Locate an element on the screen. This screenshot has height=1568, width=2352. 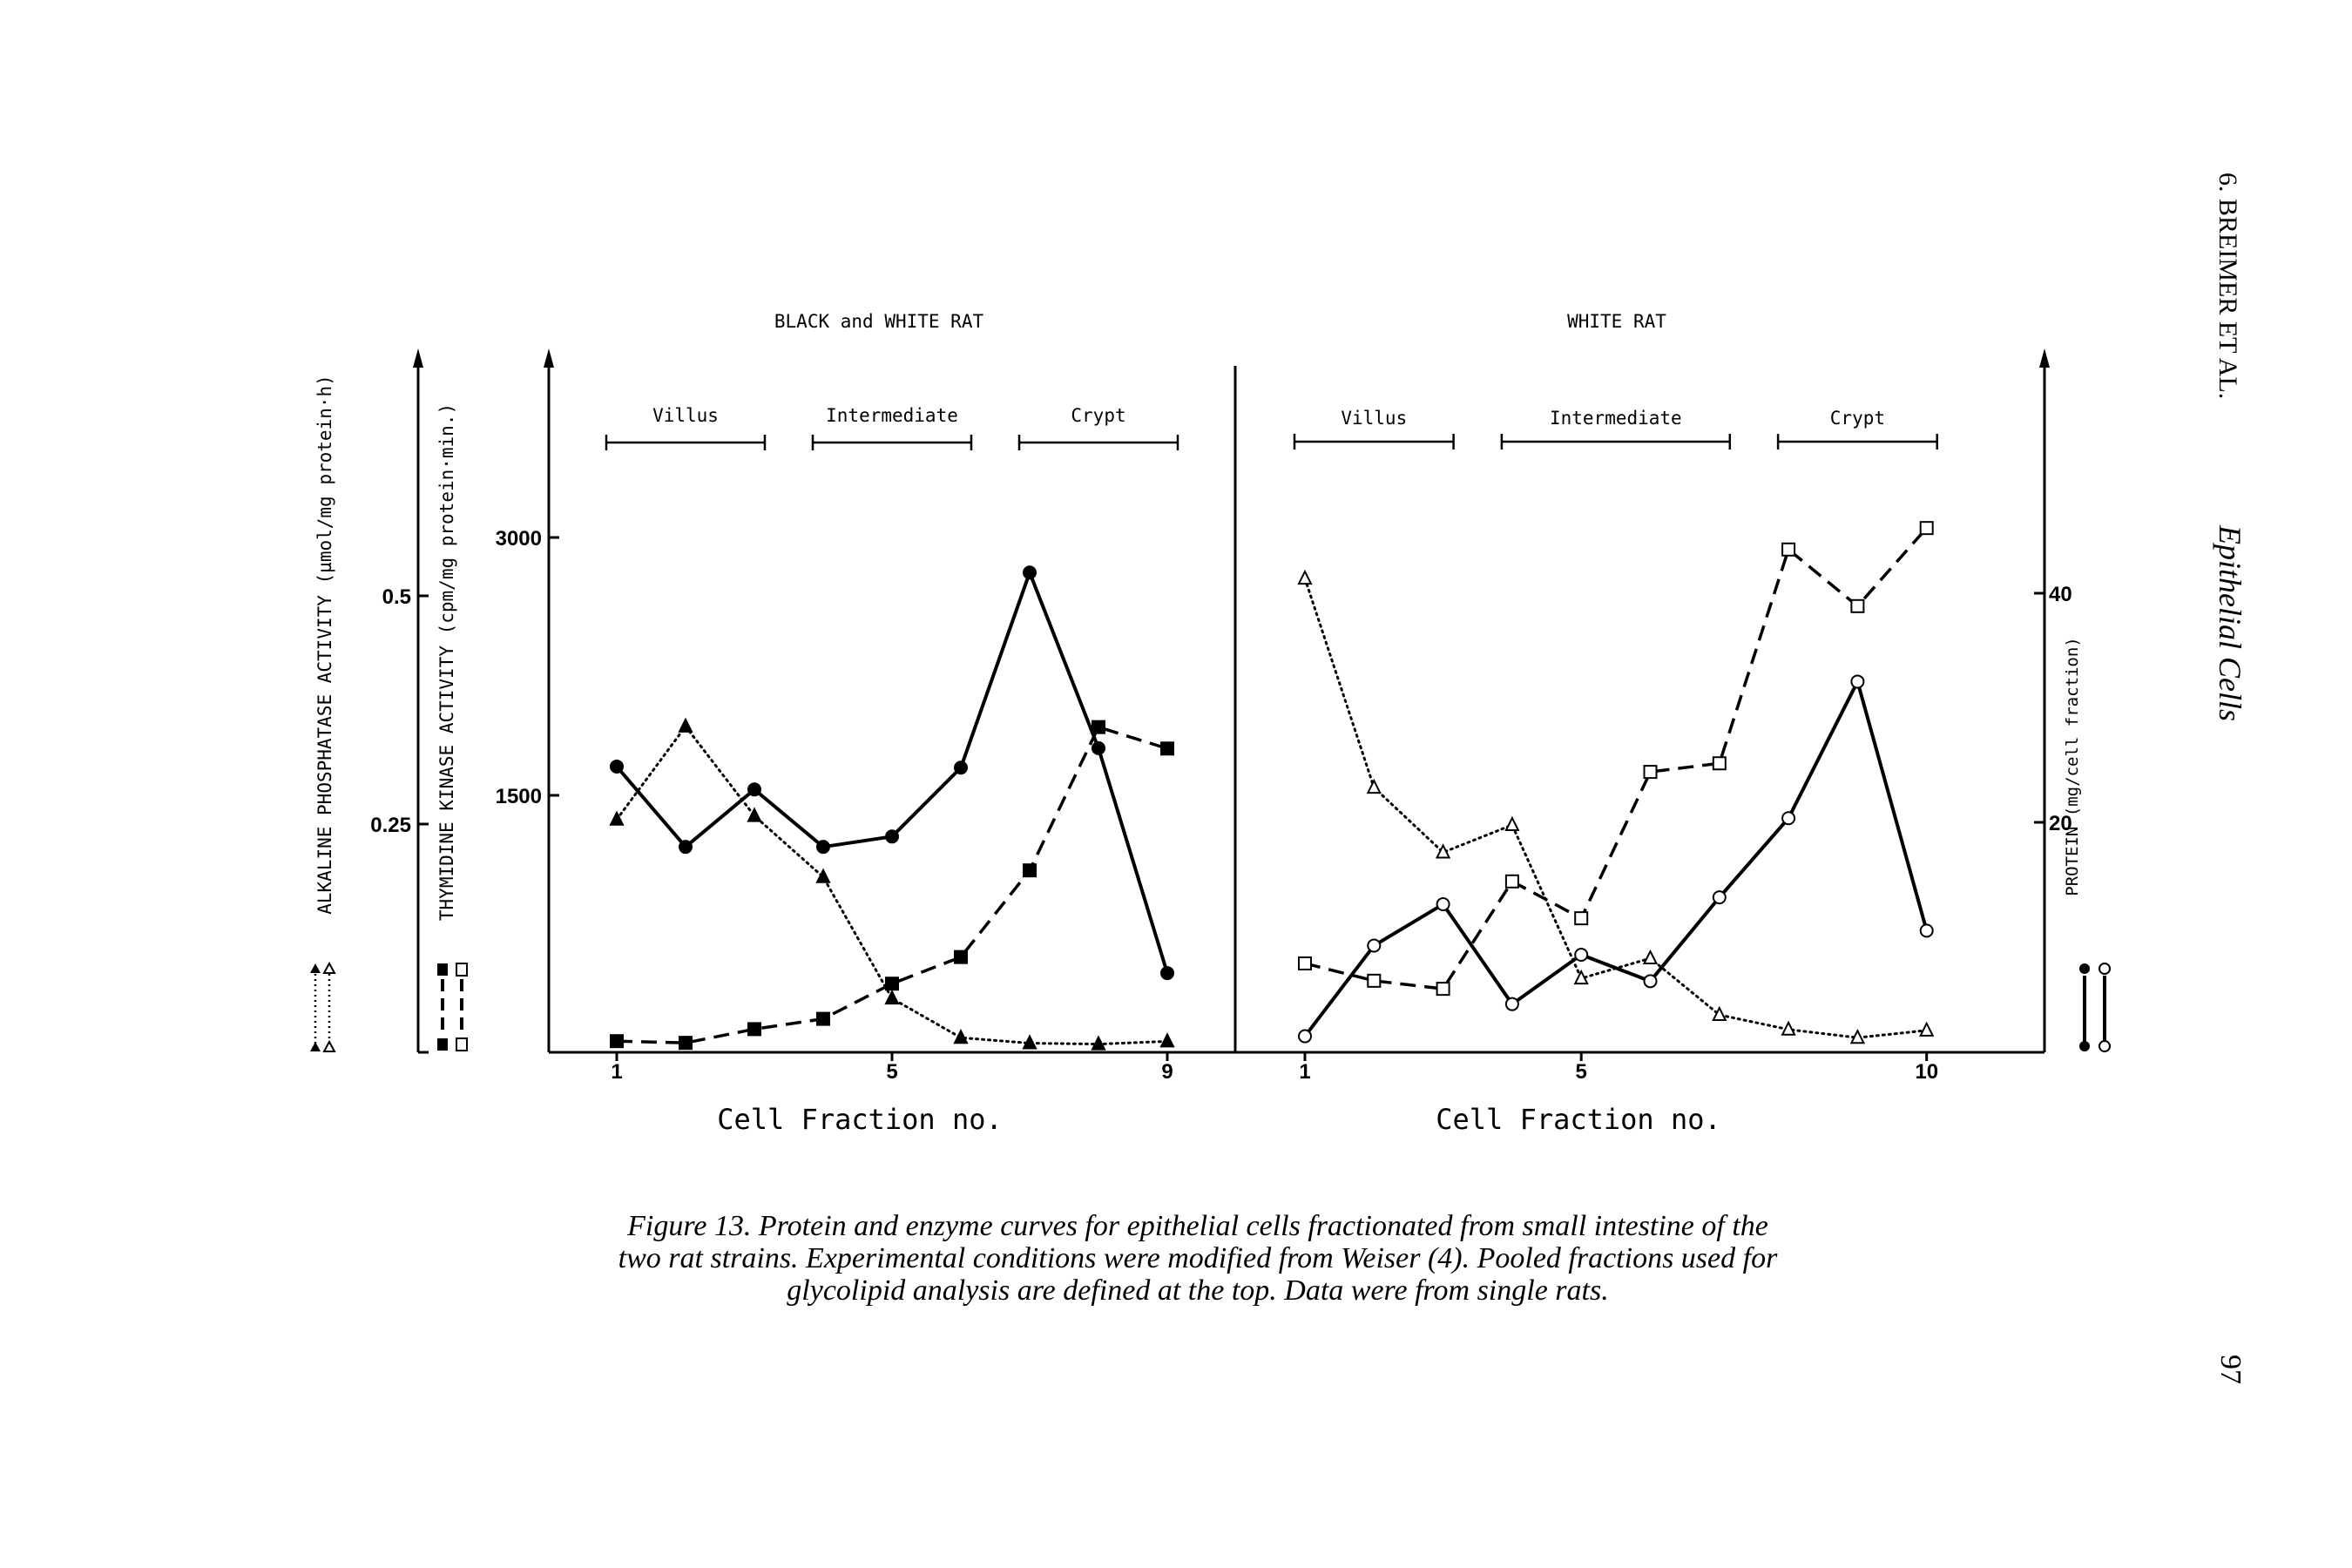
alkaline-tick-label: 0.5 is located at coordinates (396, 597).